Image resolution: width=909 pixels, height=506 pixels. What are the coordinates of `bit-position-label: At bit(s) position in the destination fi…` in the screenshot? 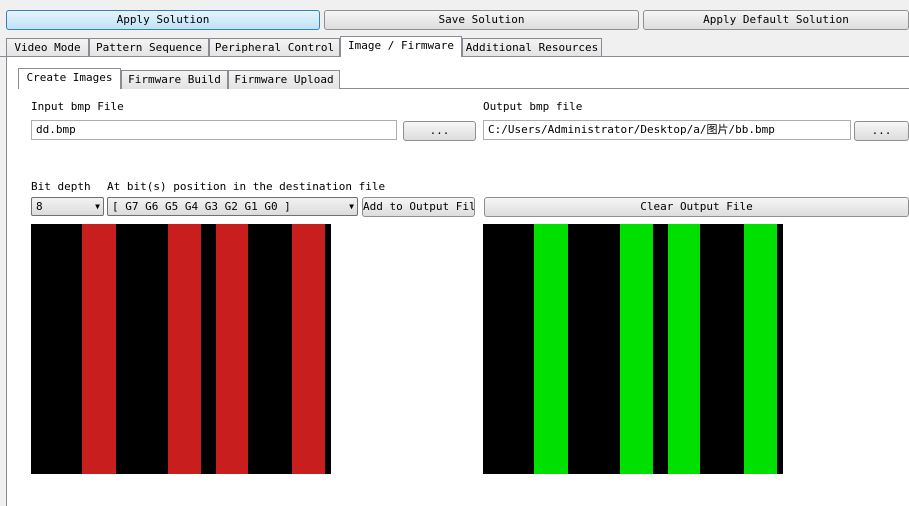 It's located at (246, 186).